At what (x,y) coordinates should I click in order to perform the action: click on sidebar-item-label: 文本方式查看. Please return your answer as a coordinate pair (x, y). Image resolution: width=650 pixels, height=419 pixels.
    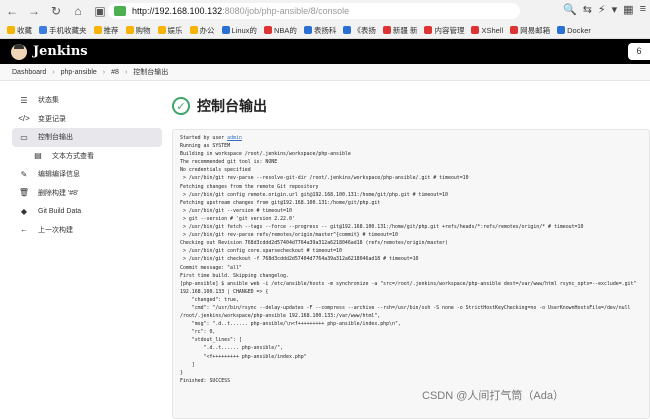
    Looking at the image, I should click on (73, 156).